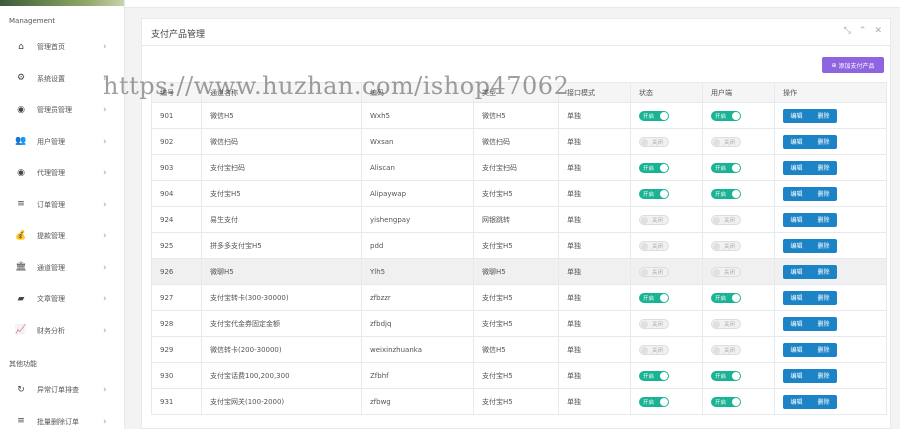  I want to click on column-header: 类型, so click(516, 92).